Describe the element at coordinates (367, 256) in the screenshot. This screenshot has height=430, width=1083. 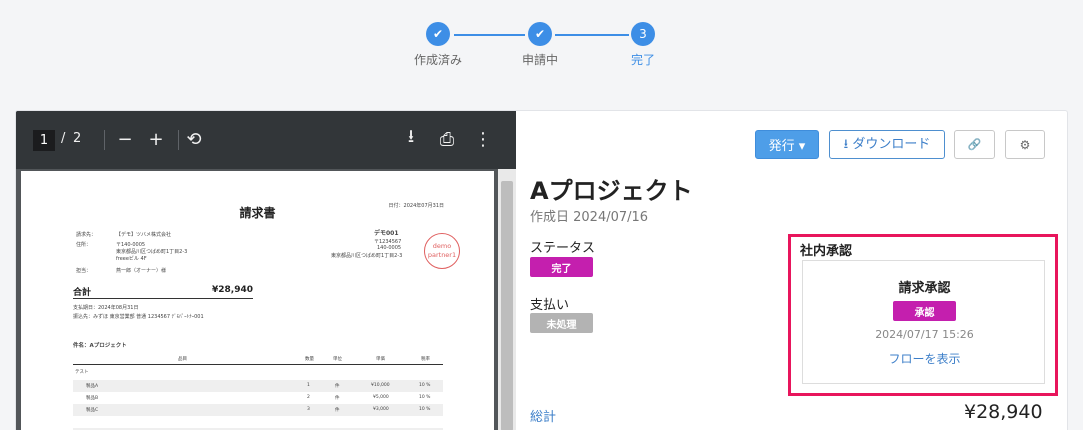
I see `doc-issuer-addr: 東京都品川区つばめ町1丁目2-3` at that location.